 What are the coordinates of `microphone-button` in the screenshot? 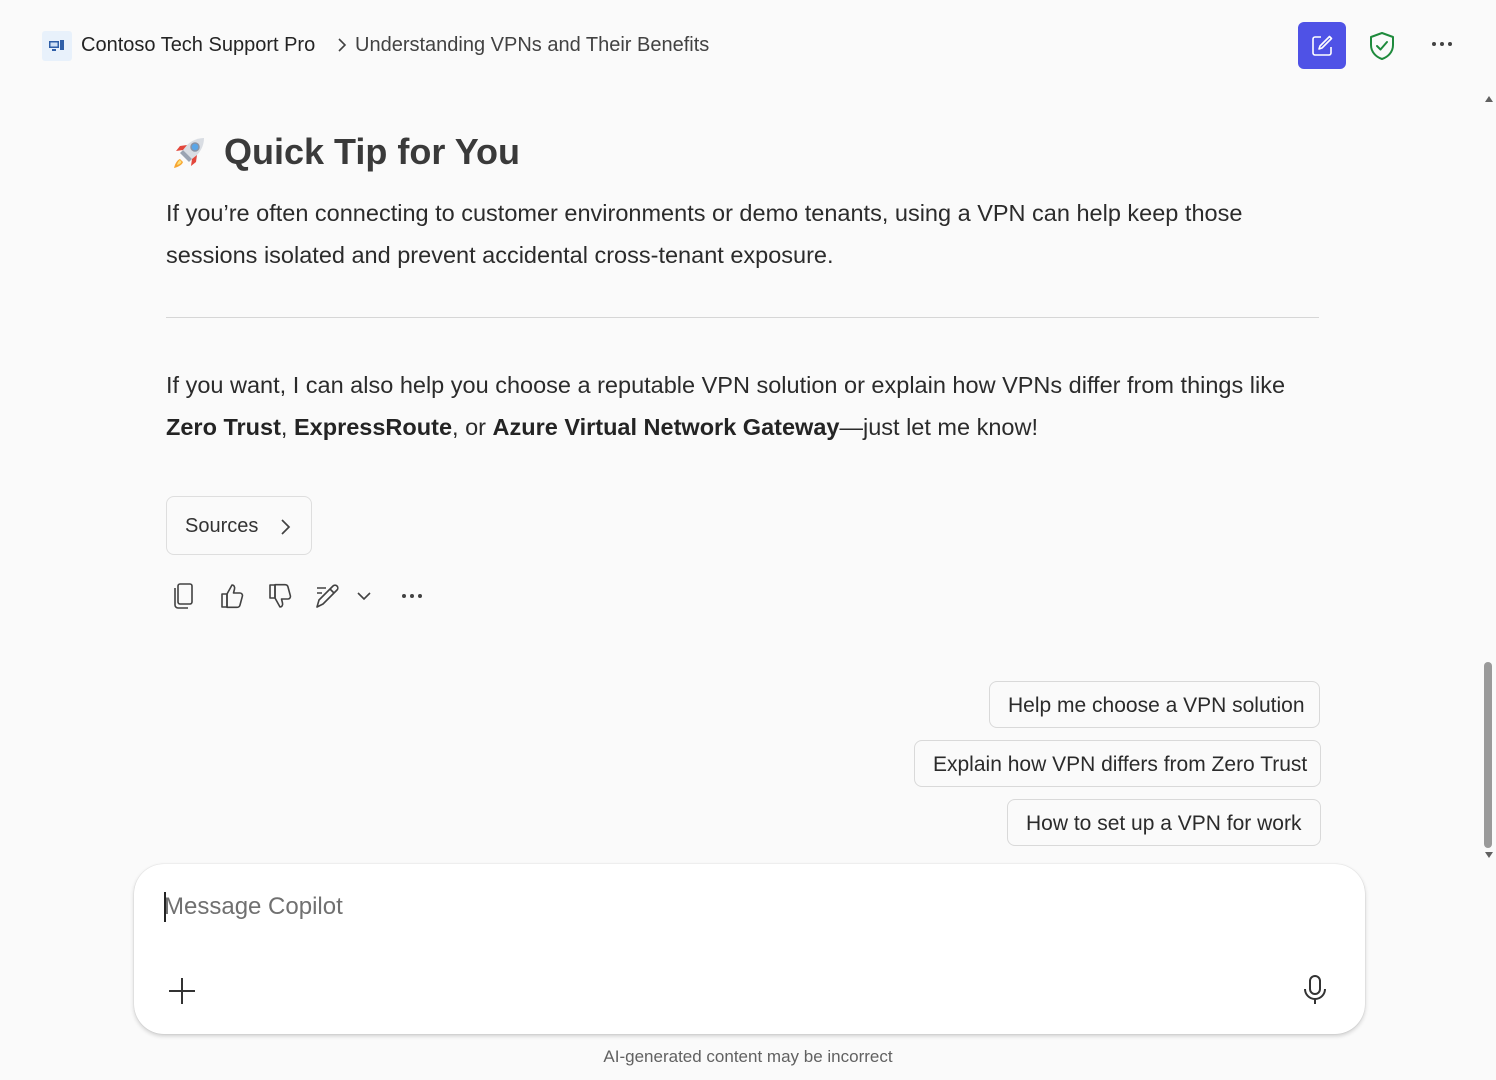 It's located at (1315, 992).